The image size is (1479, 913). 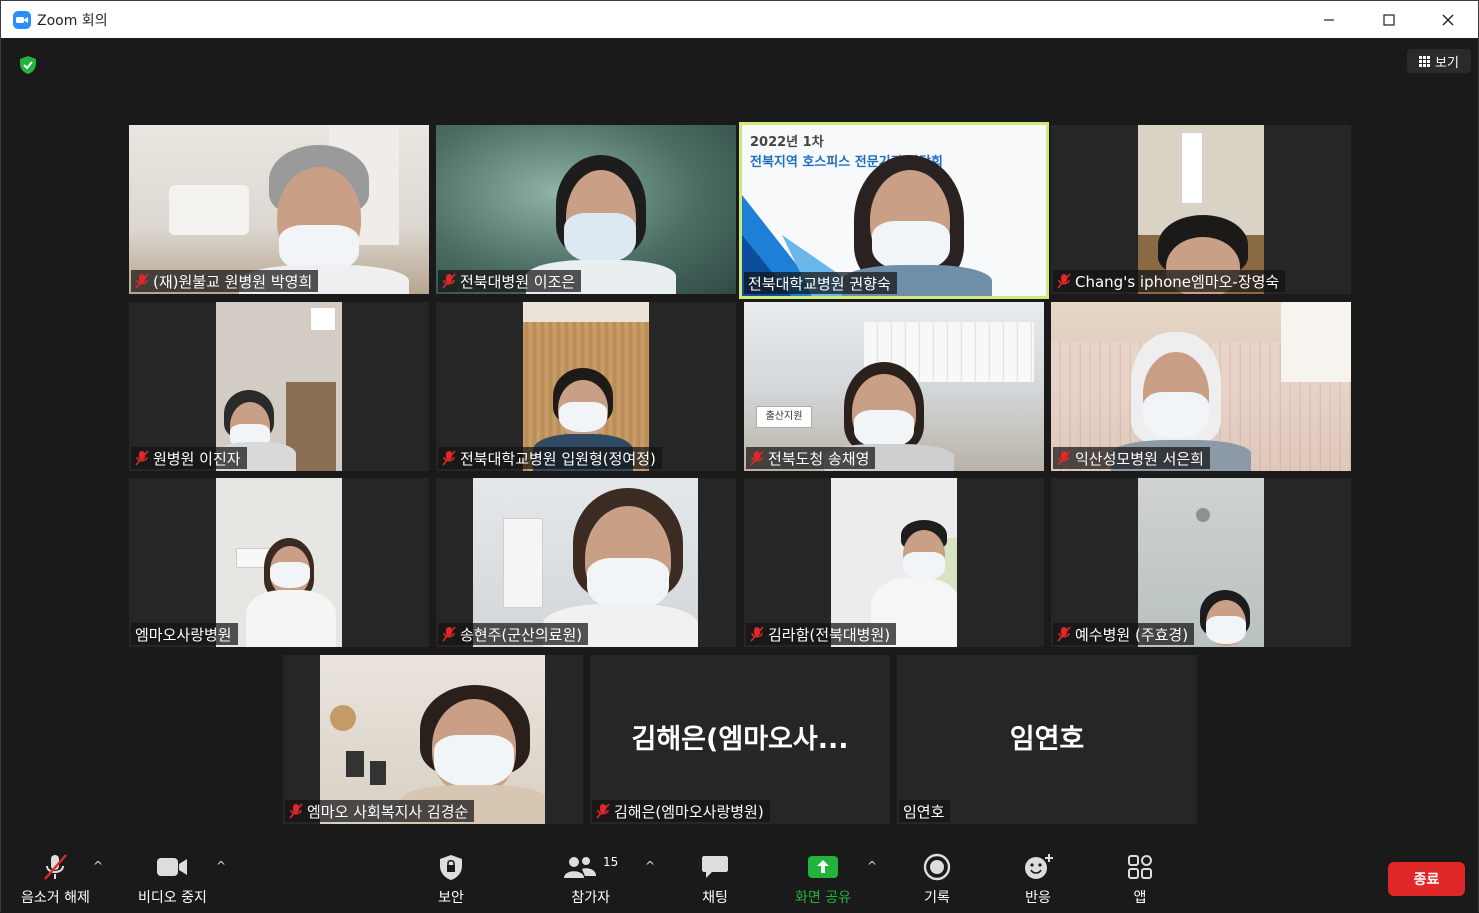 I want to click on participant-name-tag: (재)원불교 원병원 박영희, so click(x=225, y=281).